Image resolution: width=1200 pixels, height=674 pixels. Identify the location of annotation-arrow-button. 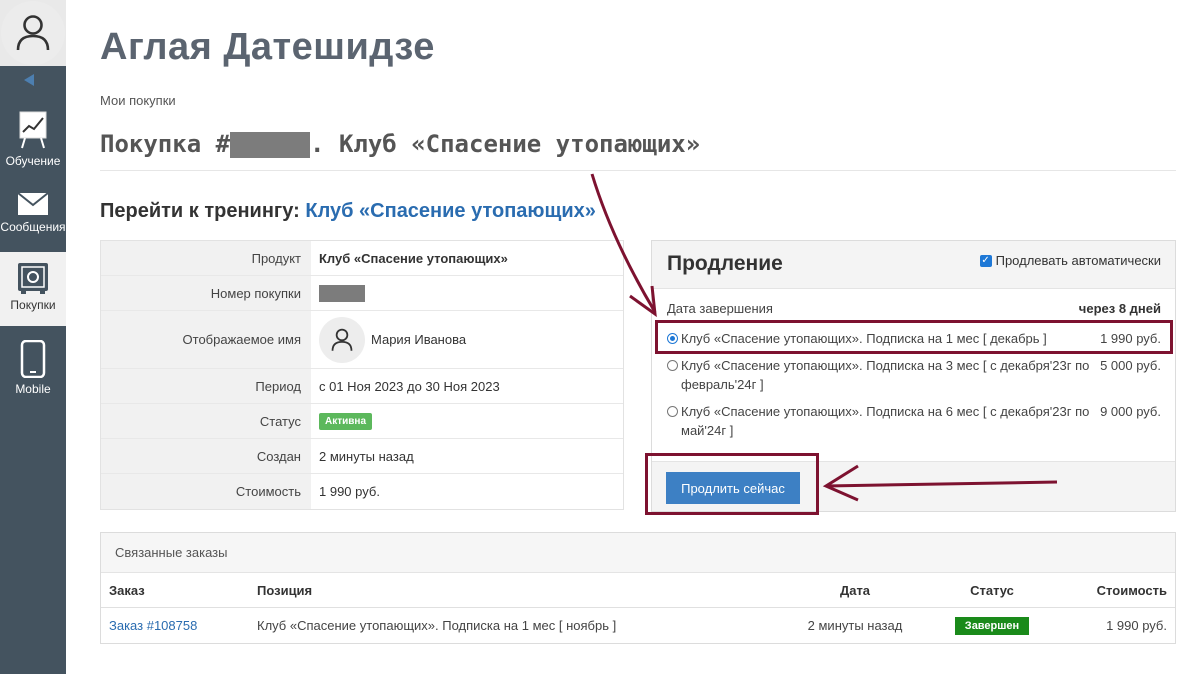
(941, 484).